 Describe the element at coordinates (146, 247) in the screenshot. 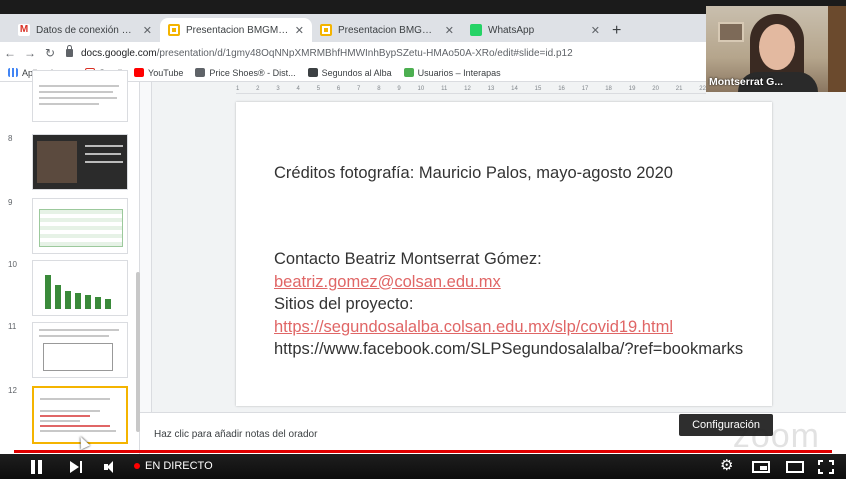

I see `vertical-ruler` at that location.